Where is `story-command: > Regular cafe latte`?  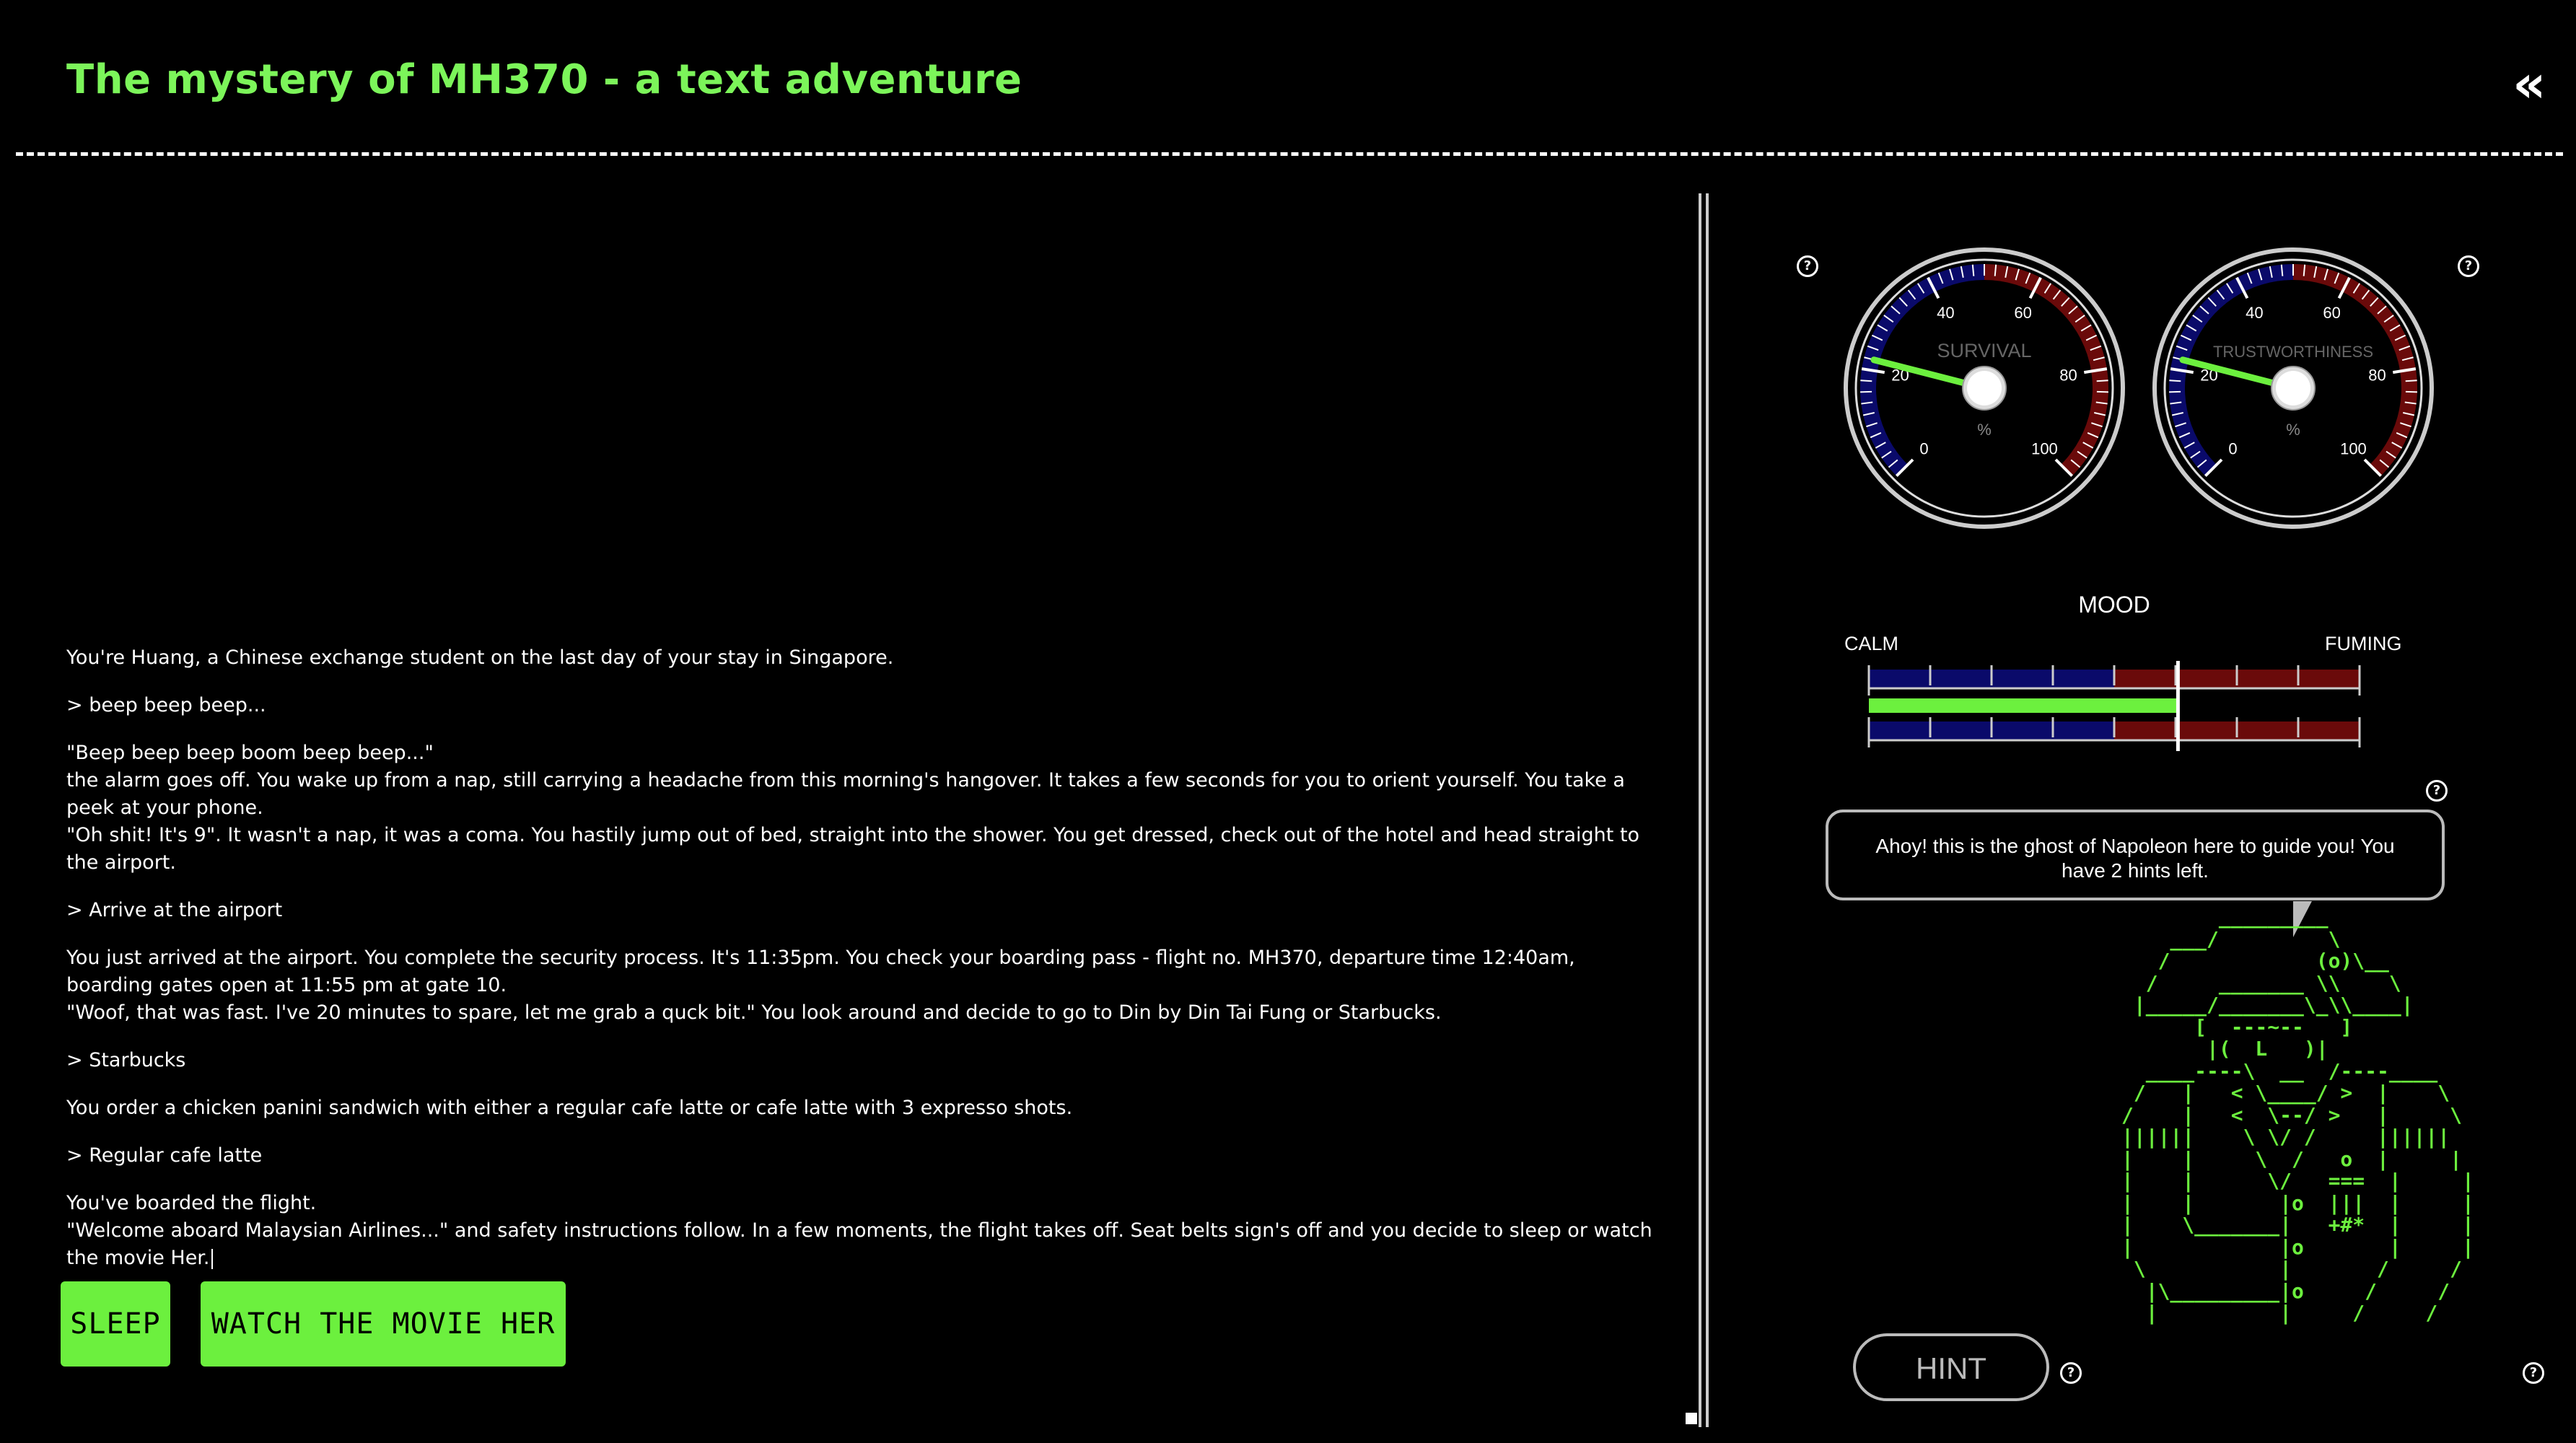
story-command: > Regular cafe latte is located at coordinates (164, 1156).